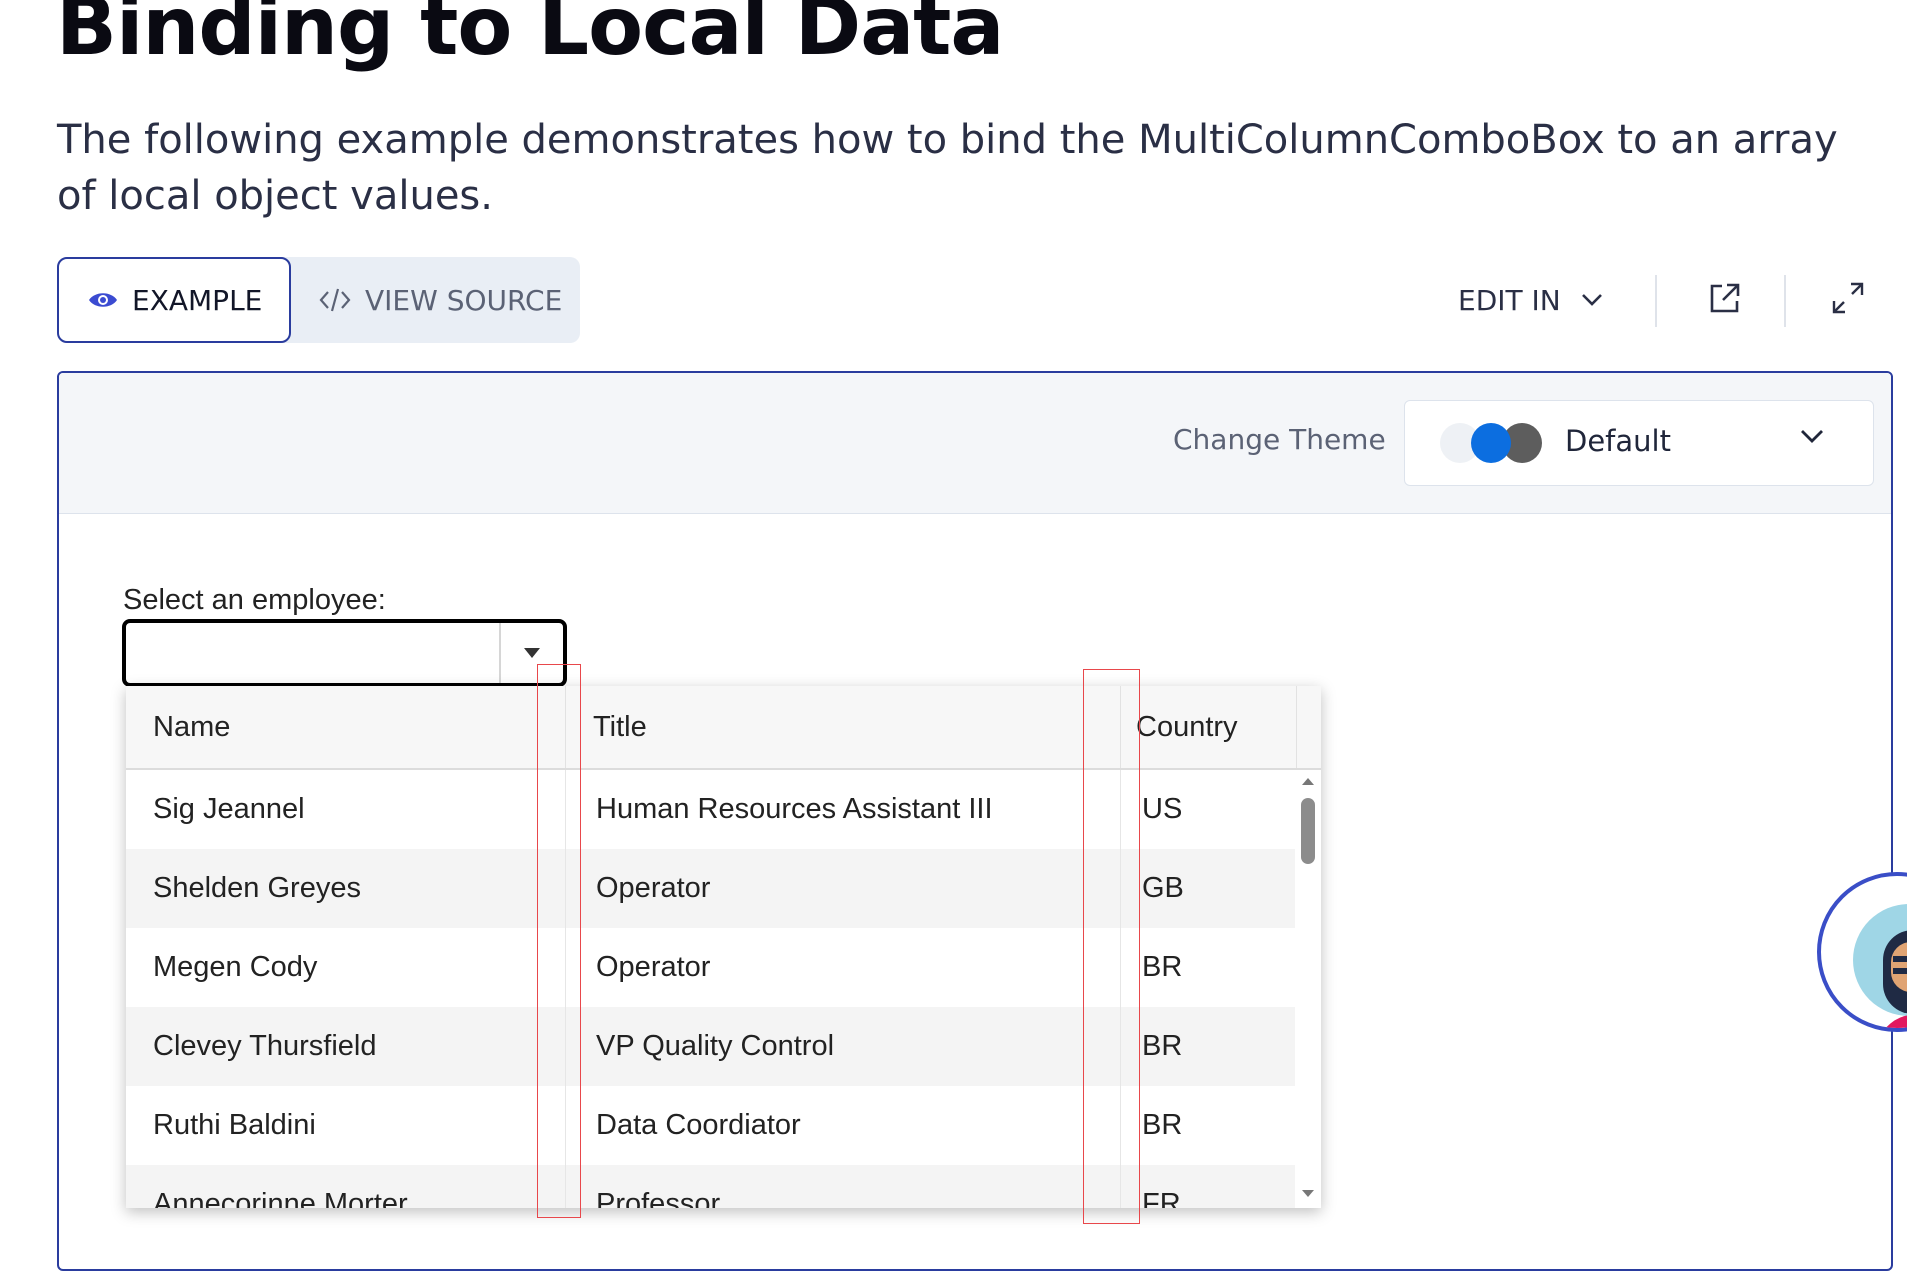 The height and width of the screenshot is (1271, 1907). I want to click on example-tab-bar: EXAMPLE VIEW SOURCE, so click(318, 300).